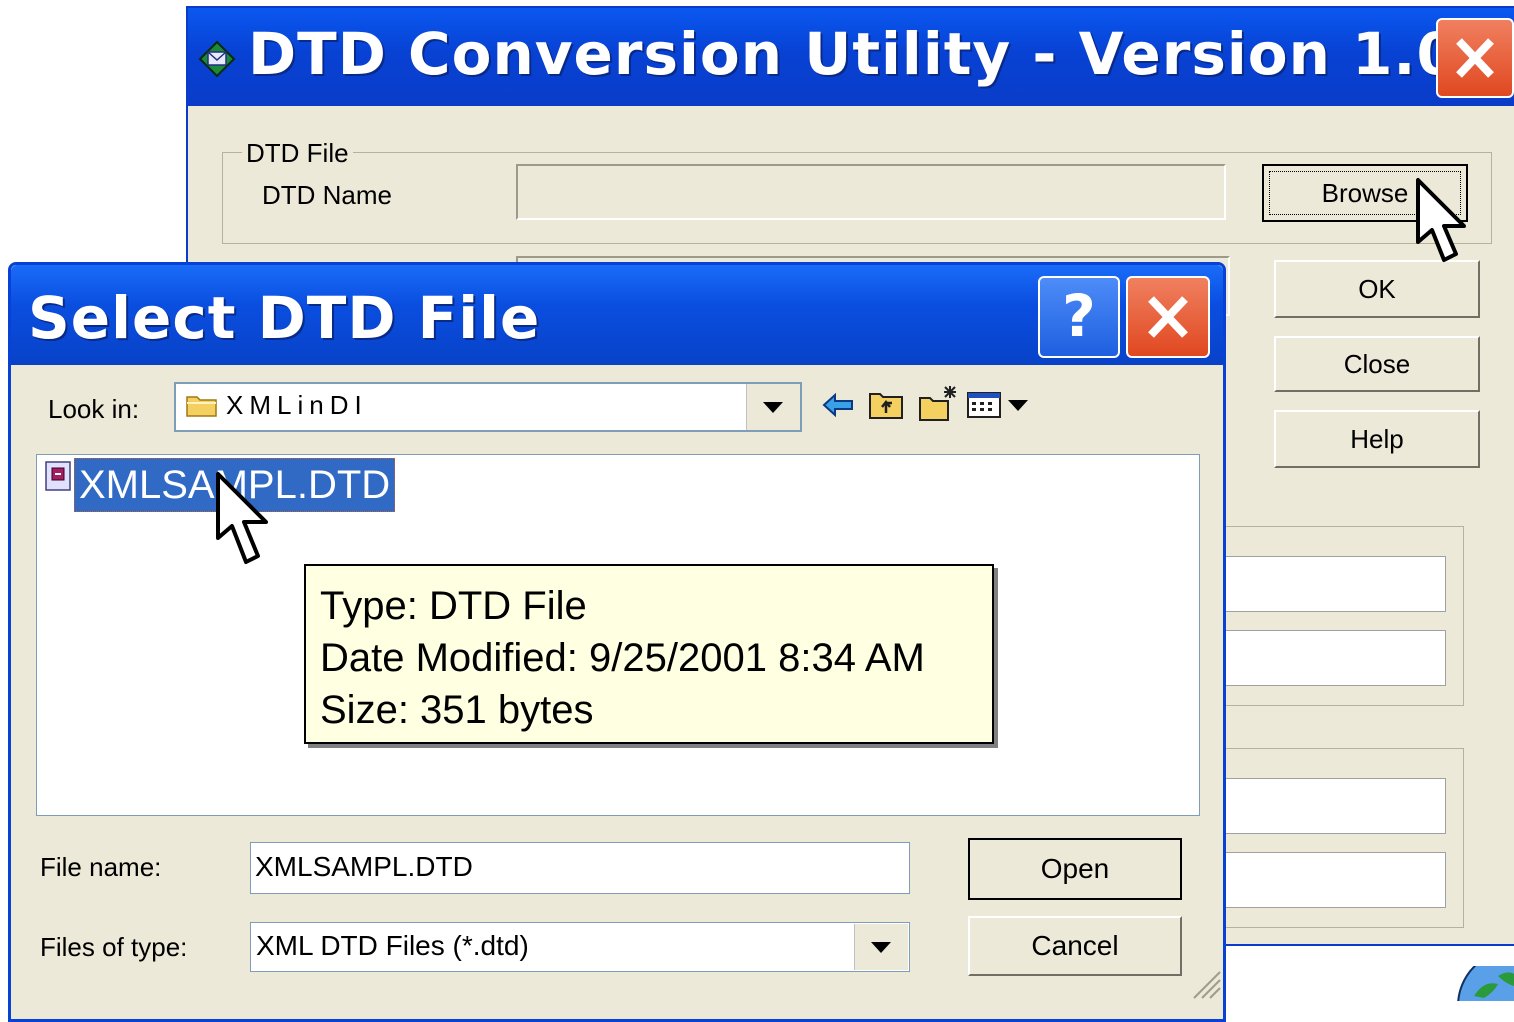 The image size is (1514, 1022). I want to click on close-button: Close, so click(1377, 364).